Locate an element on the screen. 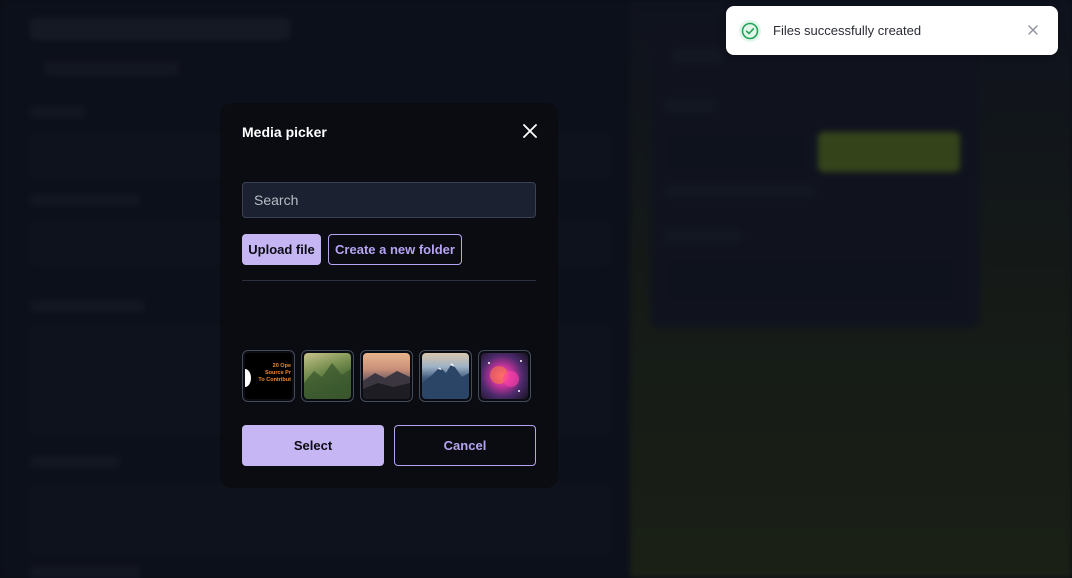  banner-text: 20 Ope Source Pr To Contribut is located at coordinates (274, 373).